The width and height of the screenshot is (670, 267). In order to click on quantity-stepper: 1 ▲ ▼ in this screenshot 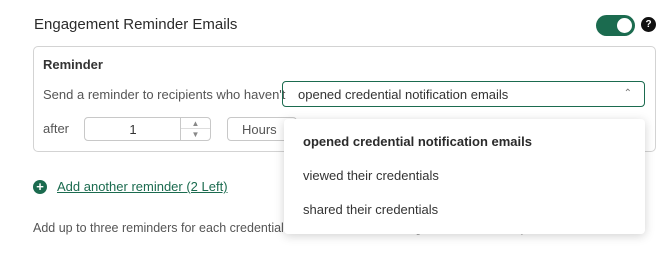, I will do `click(147, 129)`.